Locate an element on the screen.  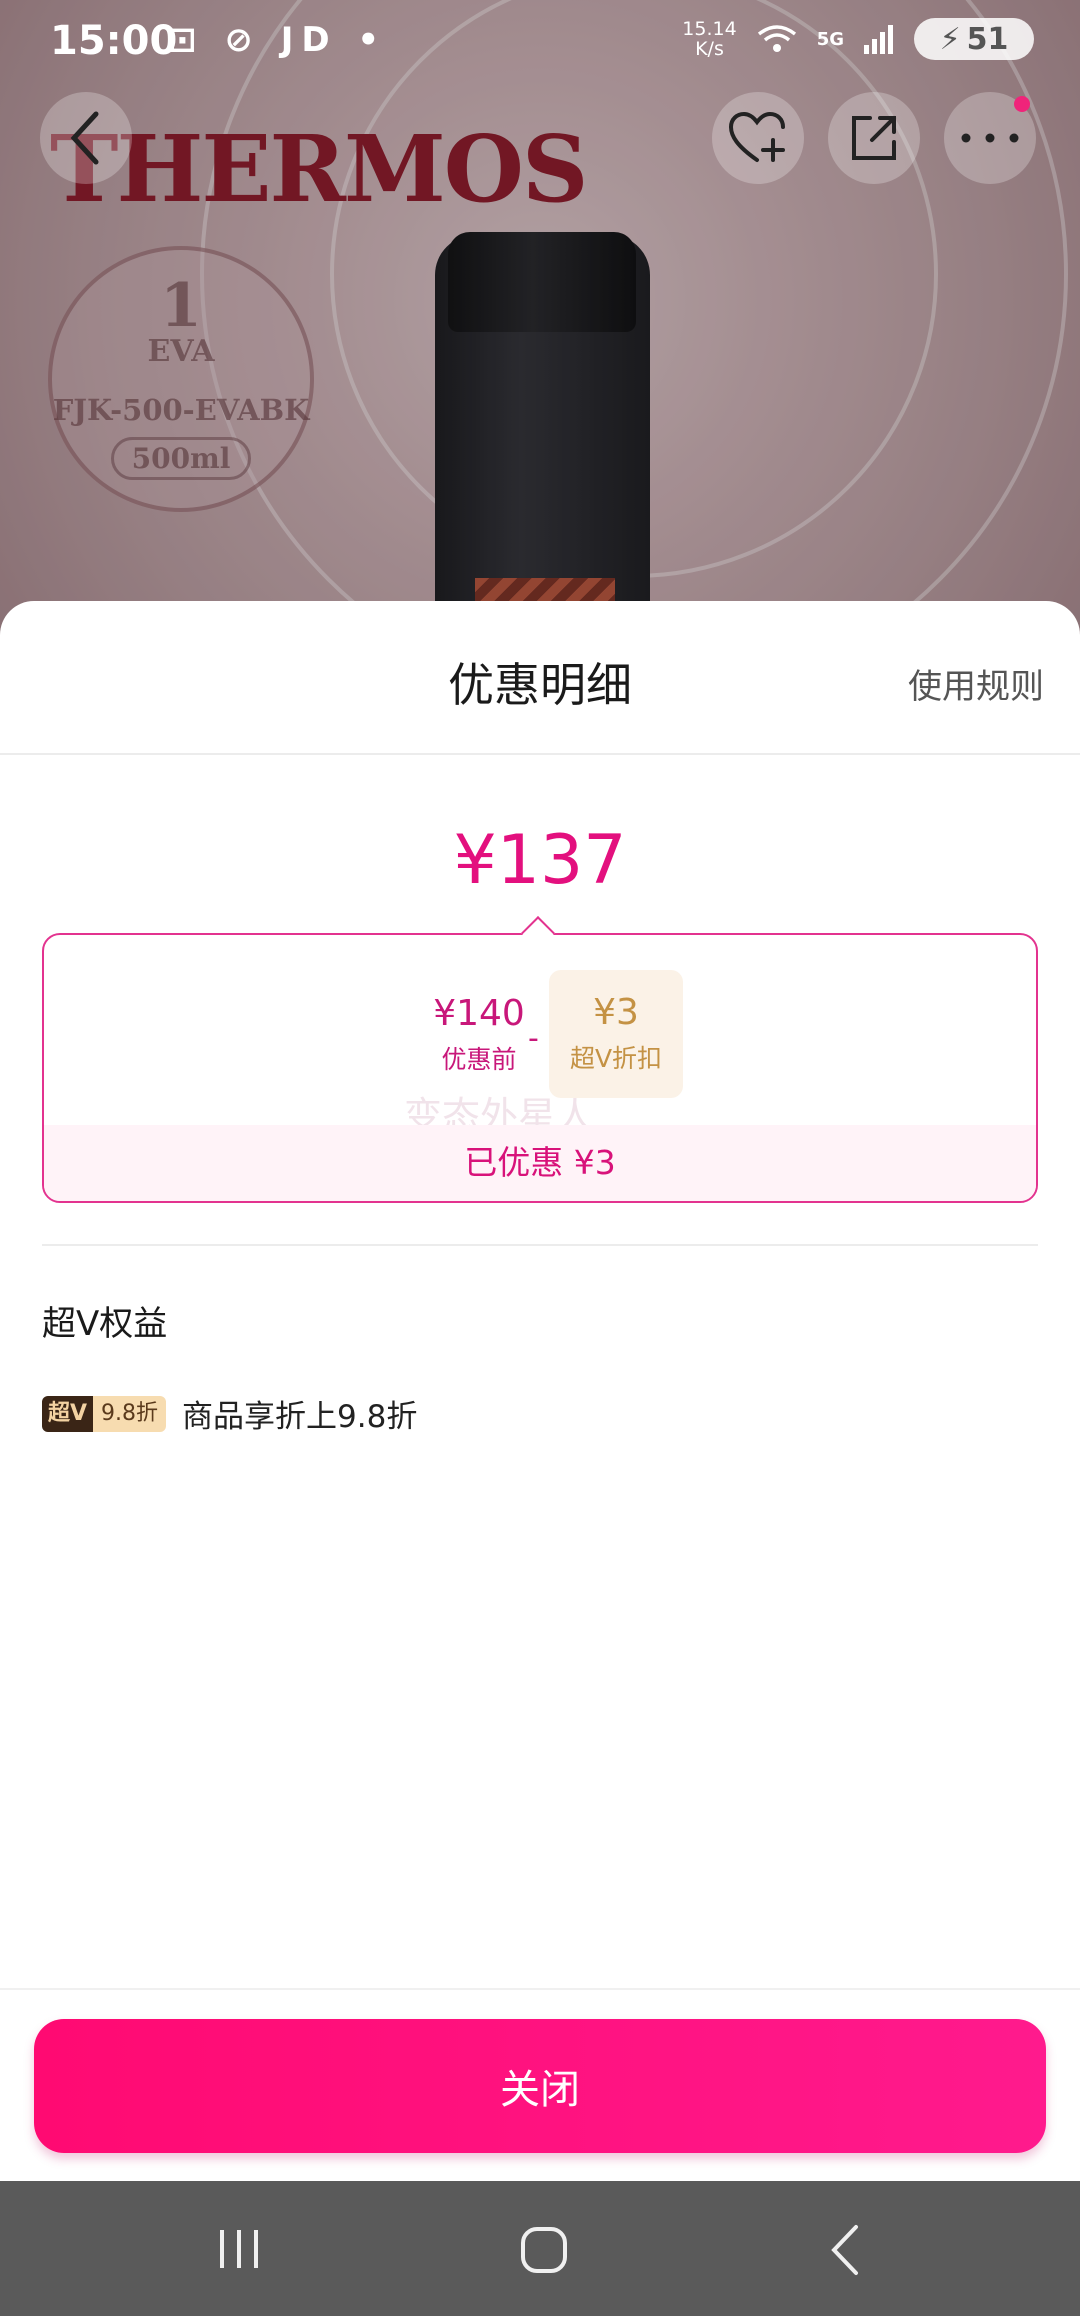
net-speed: 15.14 K/s is located at coordinates (709, 39).